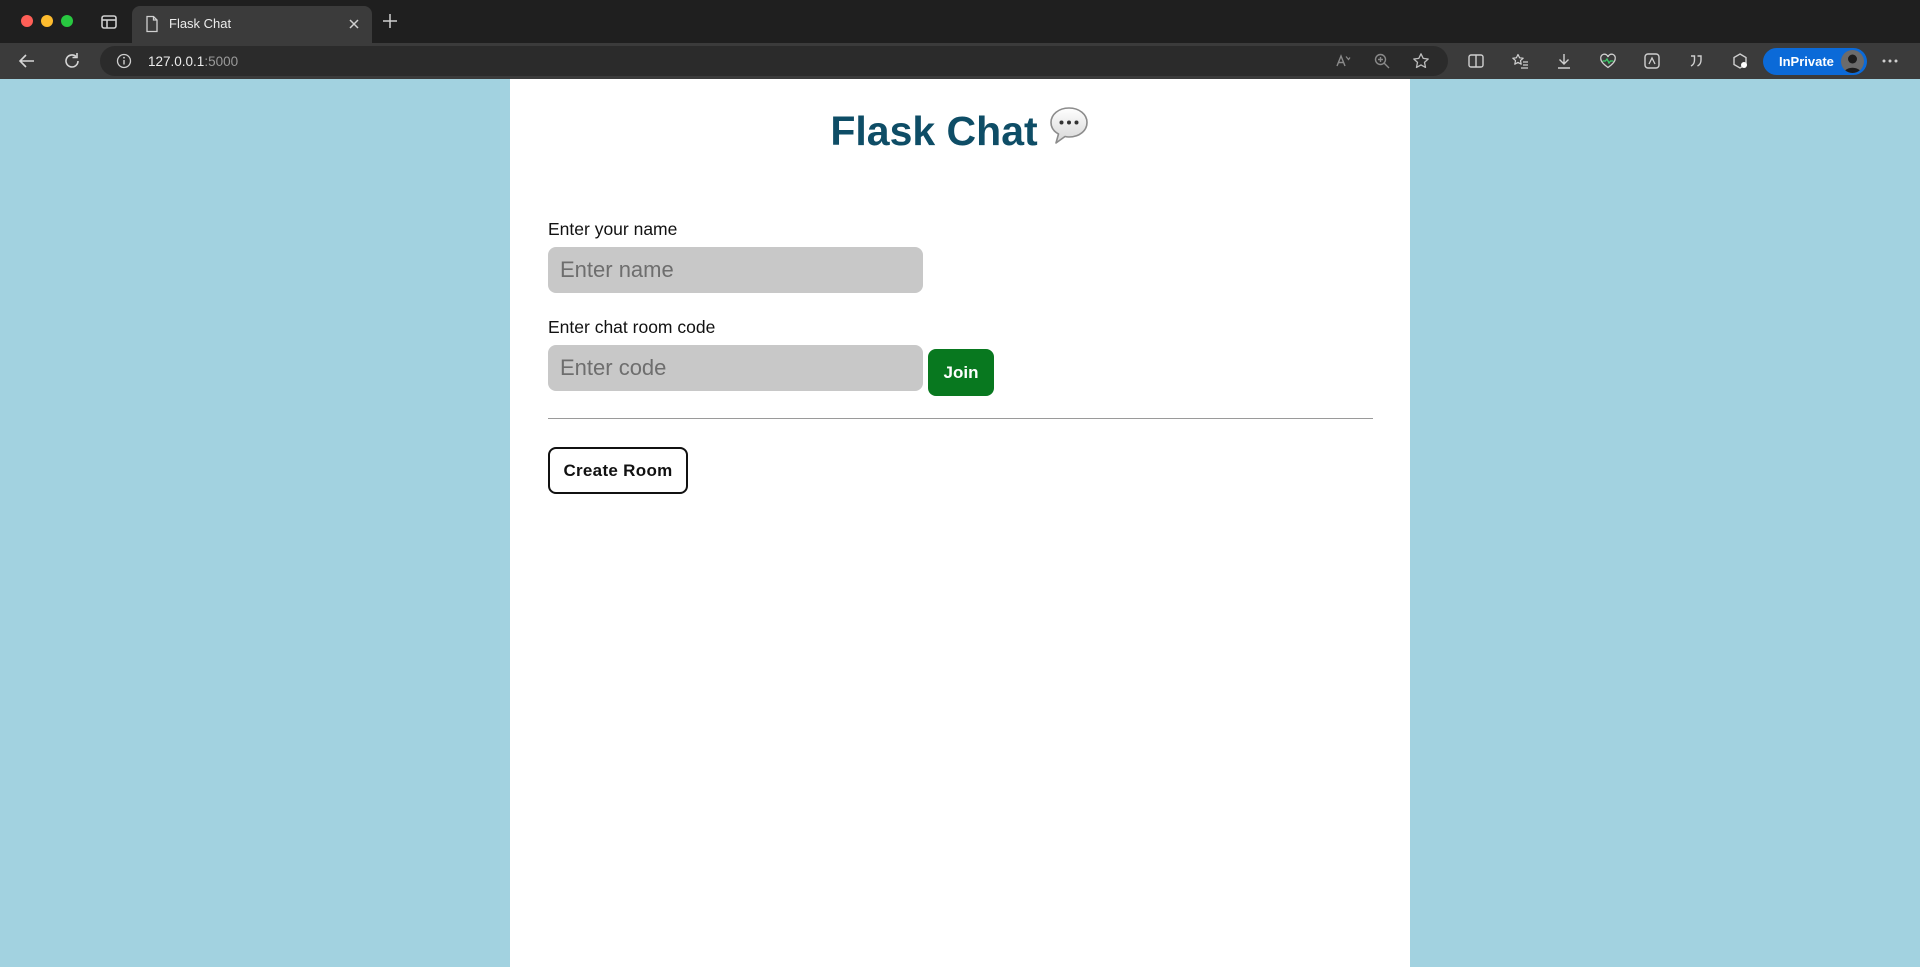 The width and height of the screenshot is (1920, 967). Describe the element at coordinates (221, 61) in the screenshot. I see `url-port: :5000` at that location.